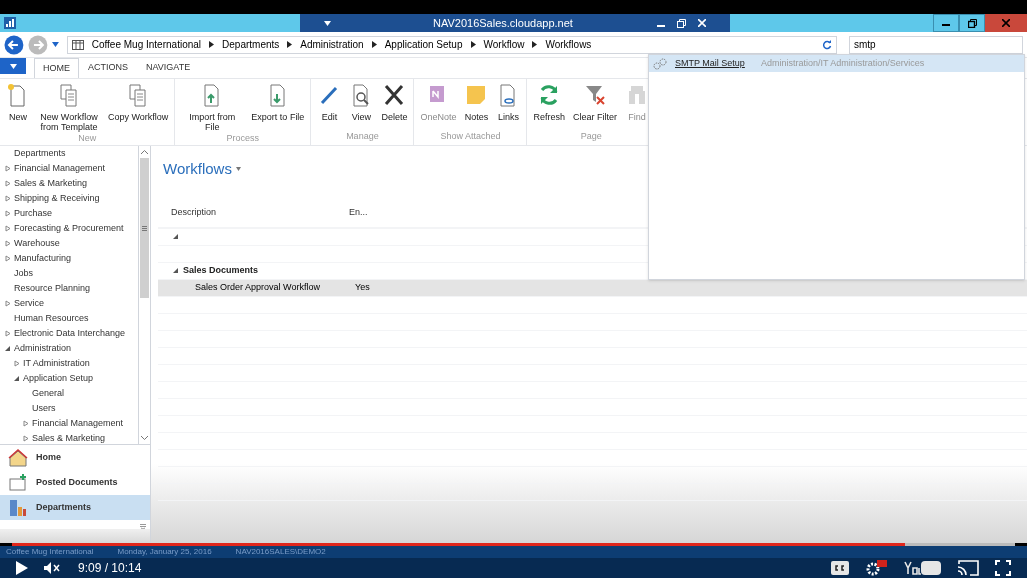 Image resolution: width=1027 pixels, height=578 pixels. What do you see at coordinates (681, 23) in the screenshot?
I see `restore-icon` at bounding box center [681, 23].